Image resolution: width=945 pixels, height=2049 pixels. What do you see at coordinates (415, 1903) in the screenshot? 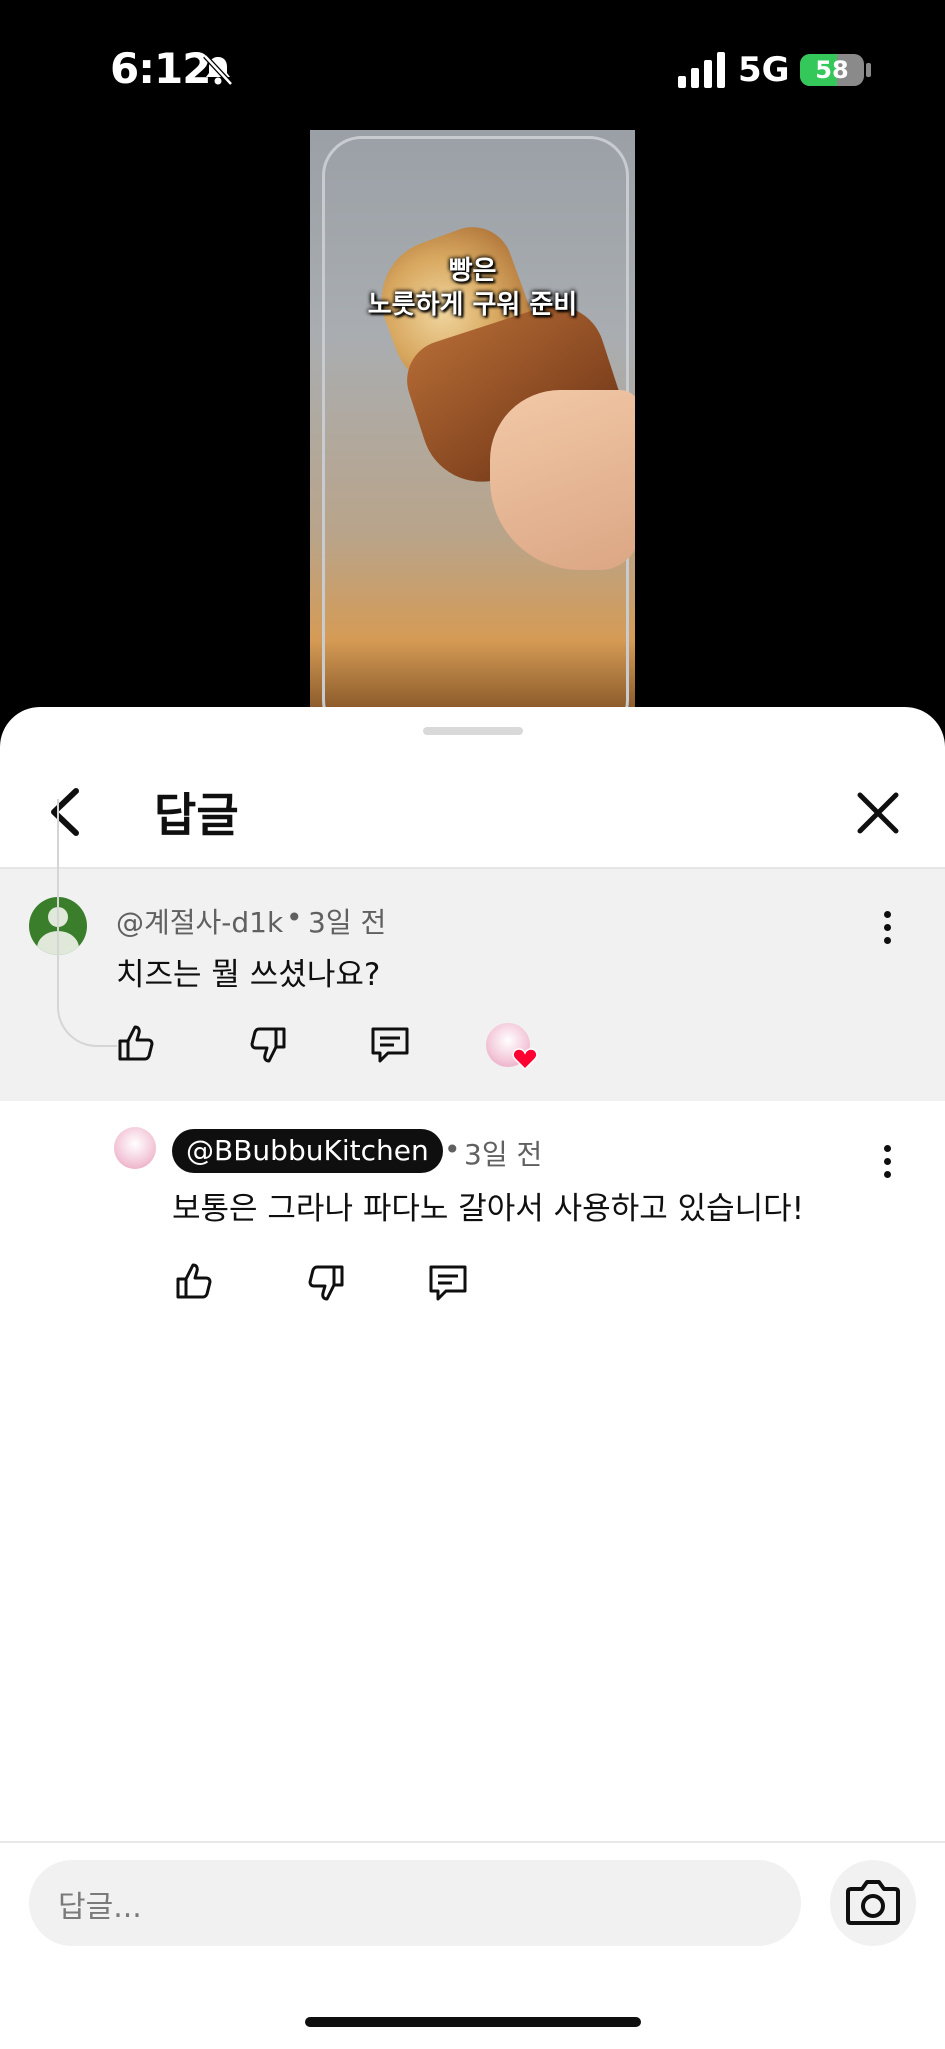
I see `reply-input` at bounding box center [415, 1903].